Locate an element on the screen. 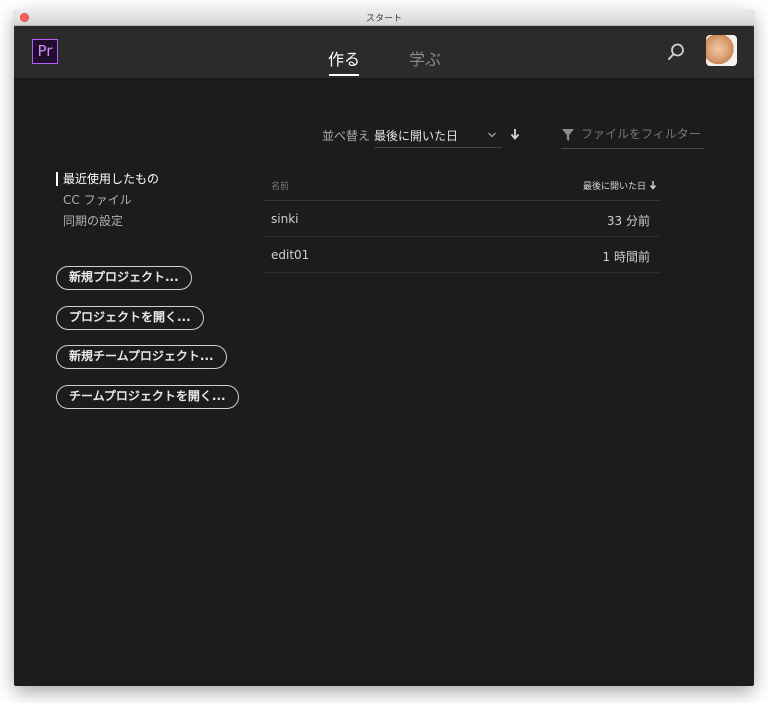 This screenshot has height=703, width=768. recent-files-table: 名前 最後に開いた日 sinki 33 分前 edit01 1 時間前 is located at coordinates (461, 221).